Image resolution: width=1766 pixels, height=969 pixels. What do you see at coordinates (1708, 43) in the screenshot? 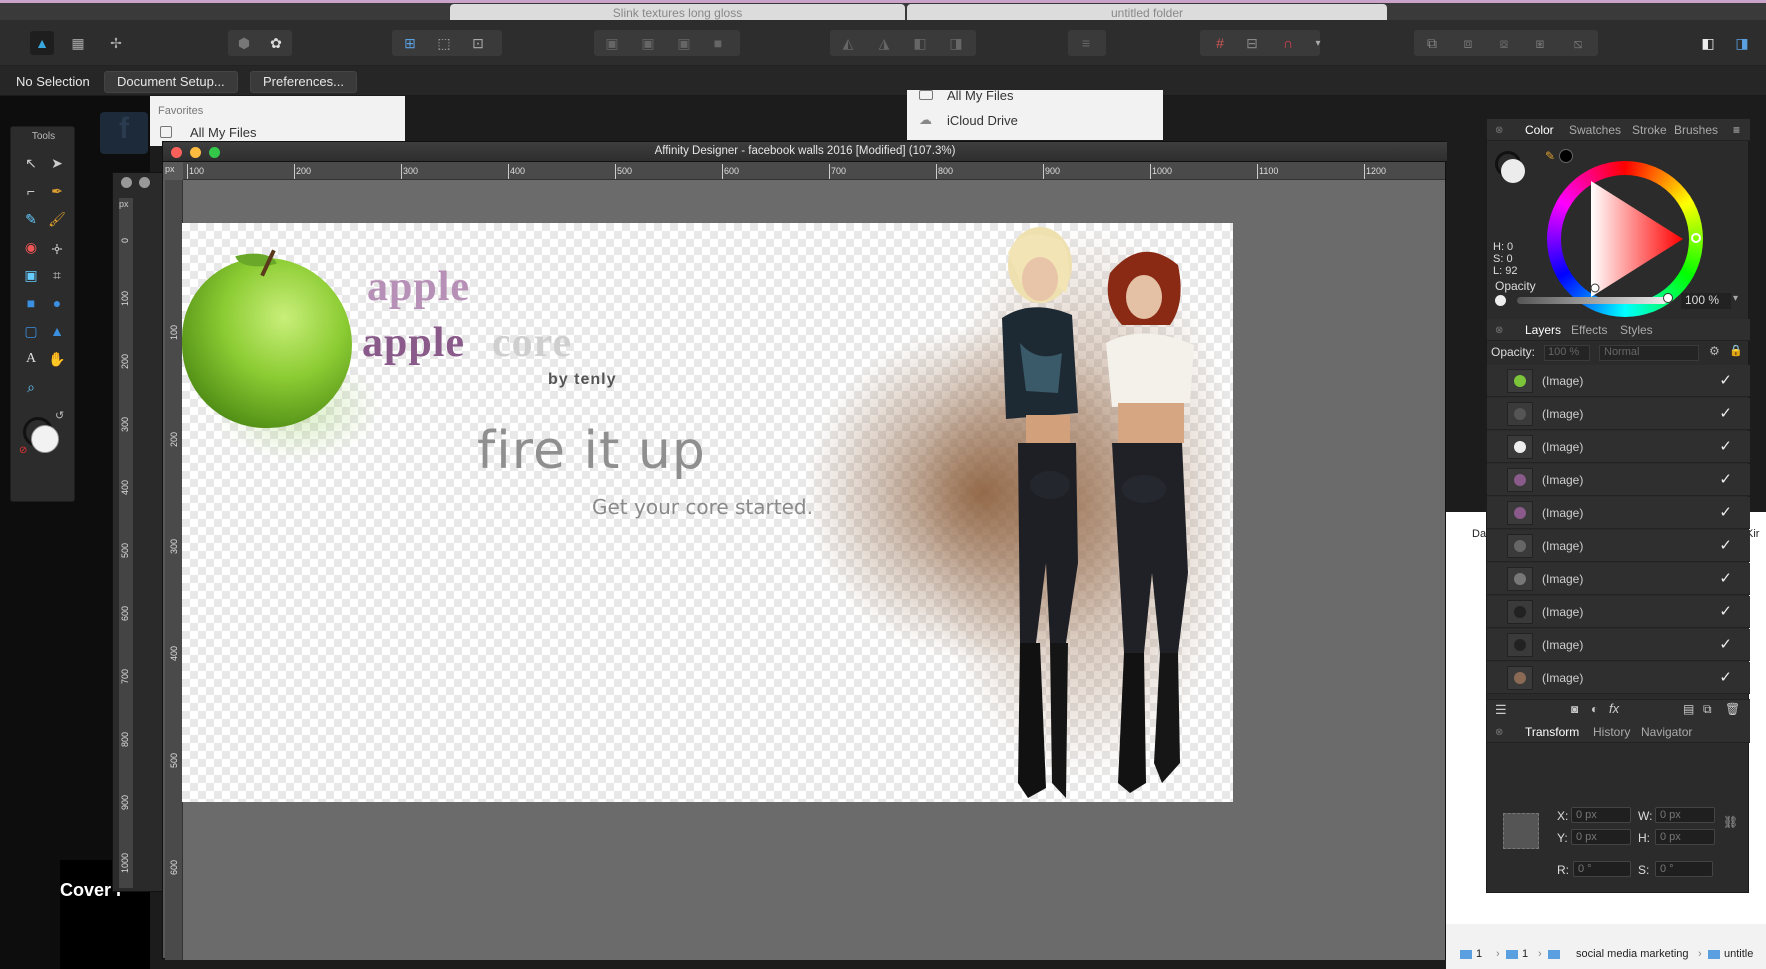
I see `studio-panels-icon: ◧` at bounding box center [1708, 43].